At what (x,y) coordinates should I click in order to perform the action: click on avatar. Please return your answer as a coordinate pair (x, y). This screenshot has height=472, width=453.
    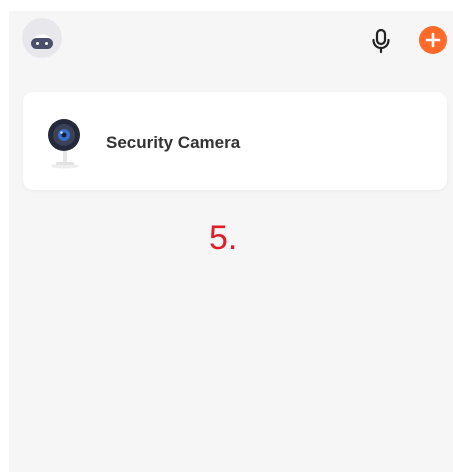
    Looking at the image, I should click on (42, 38).